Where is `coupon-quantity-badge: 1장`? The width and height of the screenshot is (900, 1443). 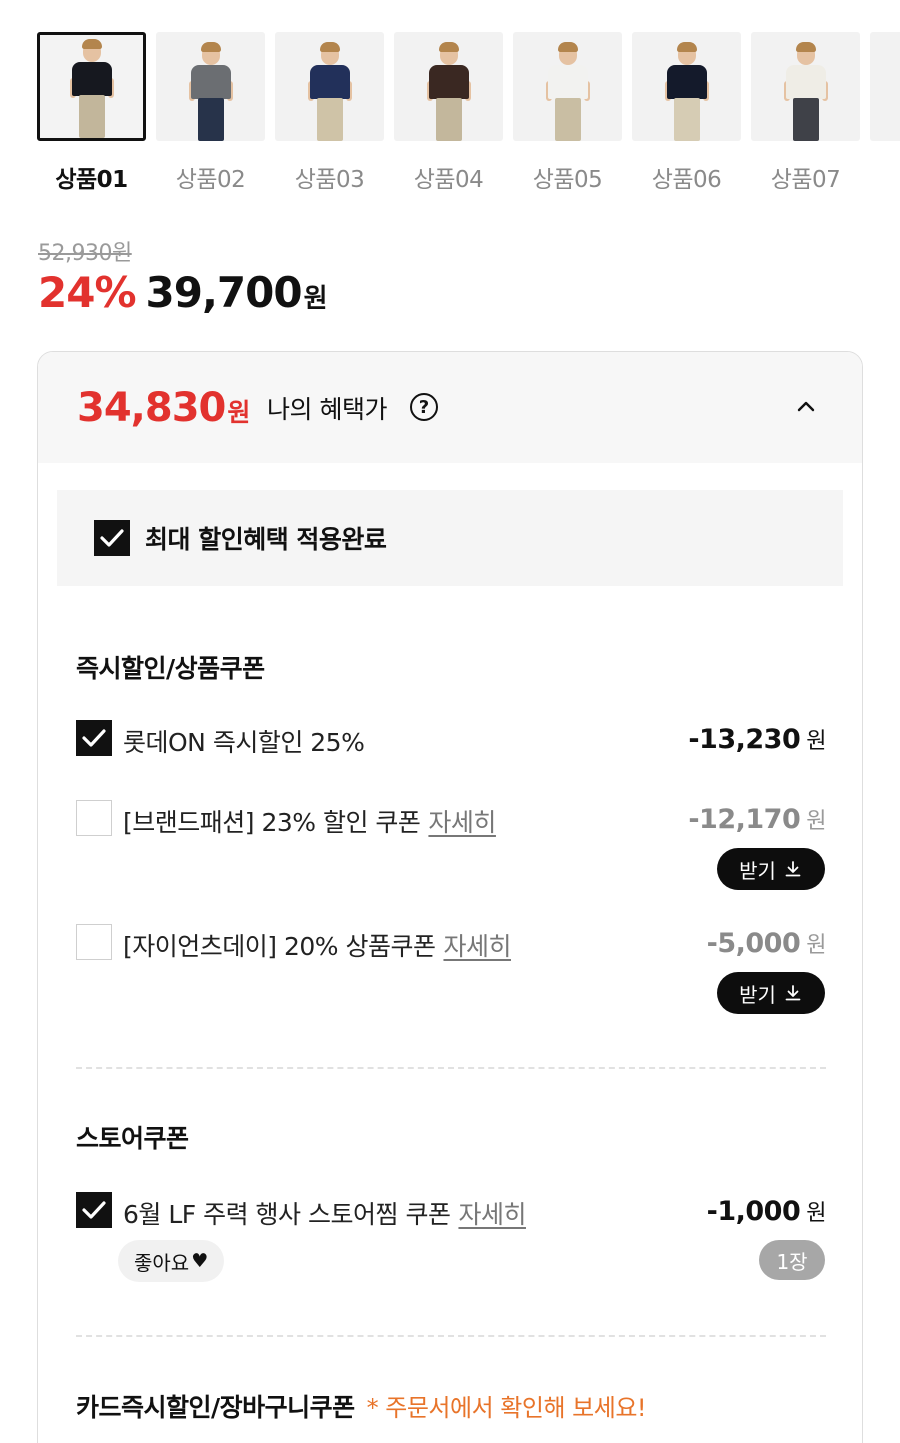
coupon-quantity-badge: 1장 is located at coordinates (792, 1260).